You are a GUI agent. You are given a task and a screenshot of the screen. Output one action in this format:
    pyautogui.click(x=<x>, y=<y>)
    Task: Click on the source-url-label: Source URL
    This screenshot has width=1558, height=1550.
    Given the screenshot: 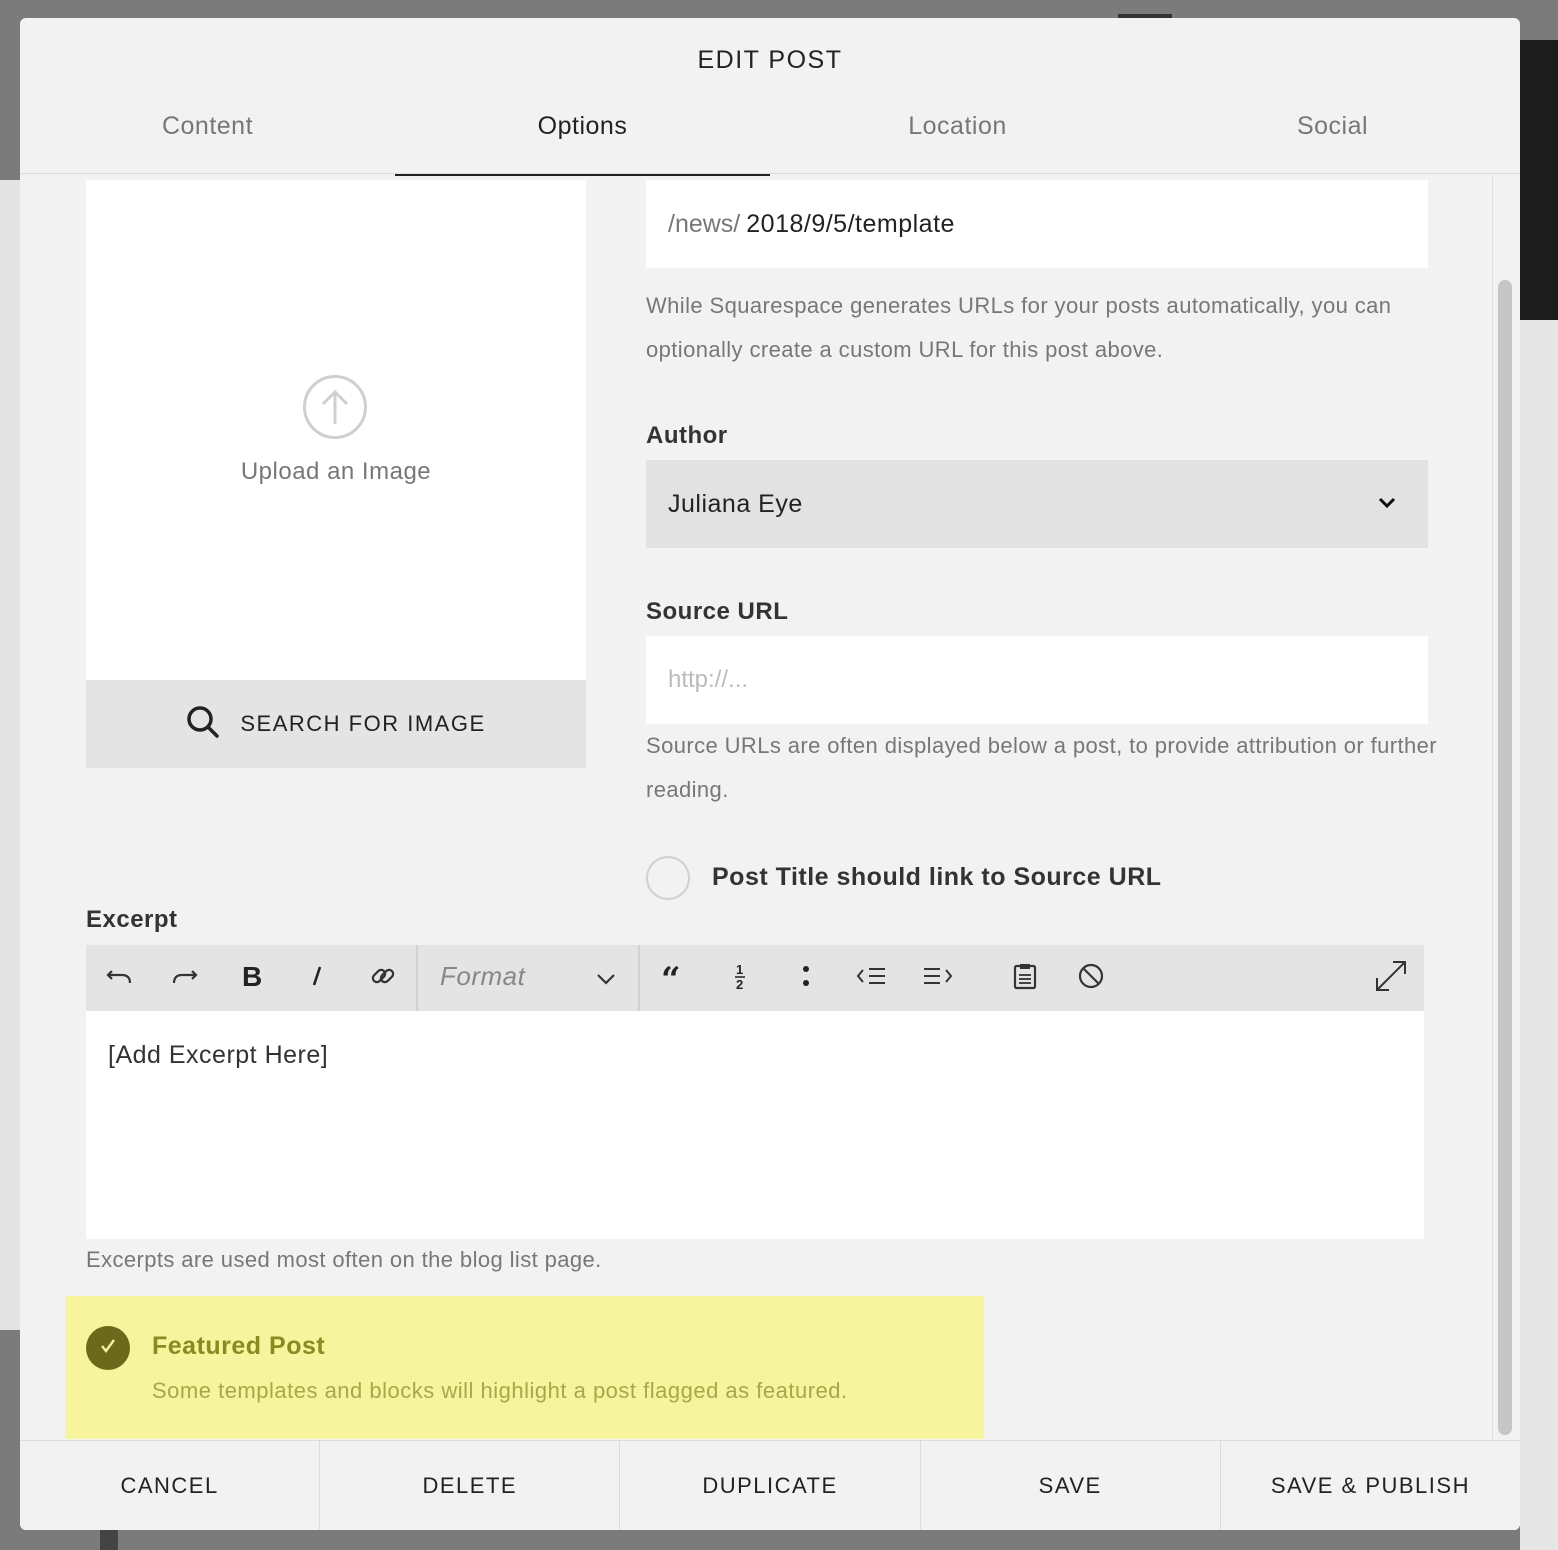 What is the action you would take?
    pyautogui.click(x=717, y=611)
    